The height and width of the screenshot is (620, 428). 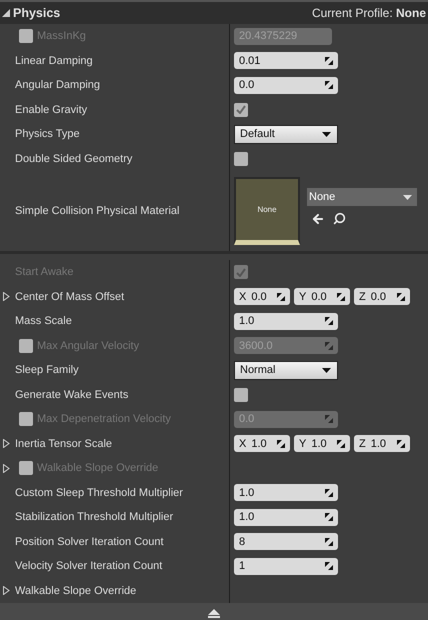 I want to click on property-label: Angular Damping, so click(x=57, y=85).